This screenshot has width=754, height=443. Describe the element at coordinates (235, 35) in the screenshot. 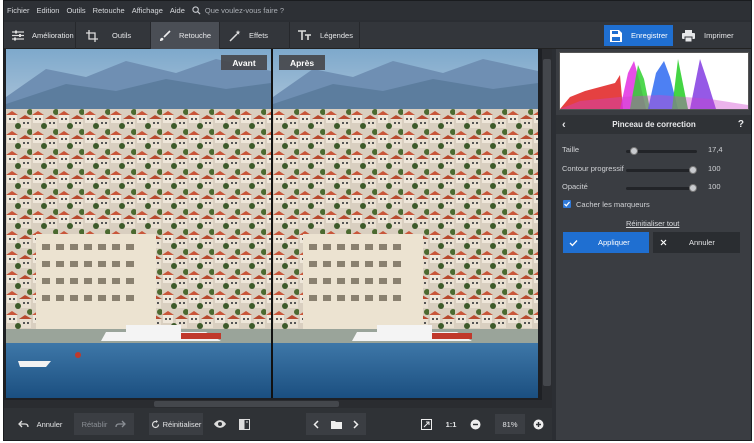

I see `magic-wand-icon` at that location.